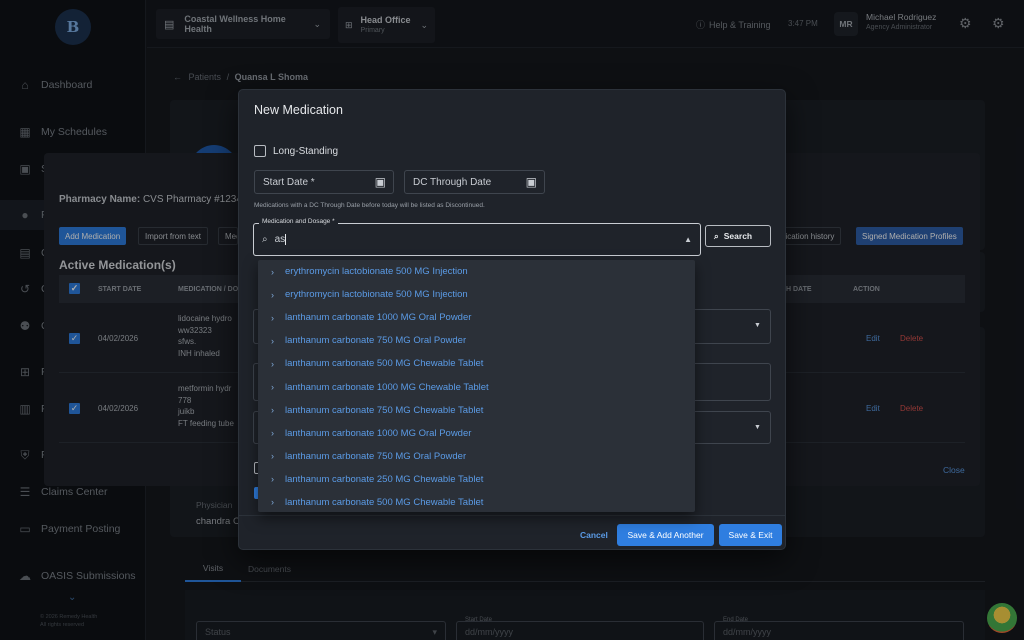  I want to click on medication-label: Medication and Dosage *, so click(298, 221).